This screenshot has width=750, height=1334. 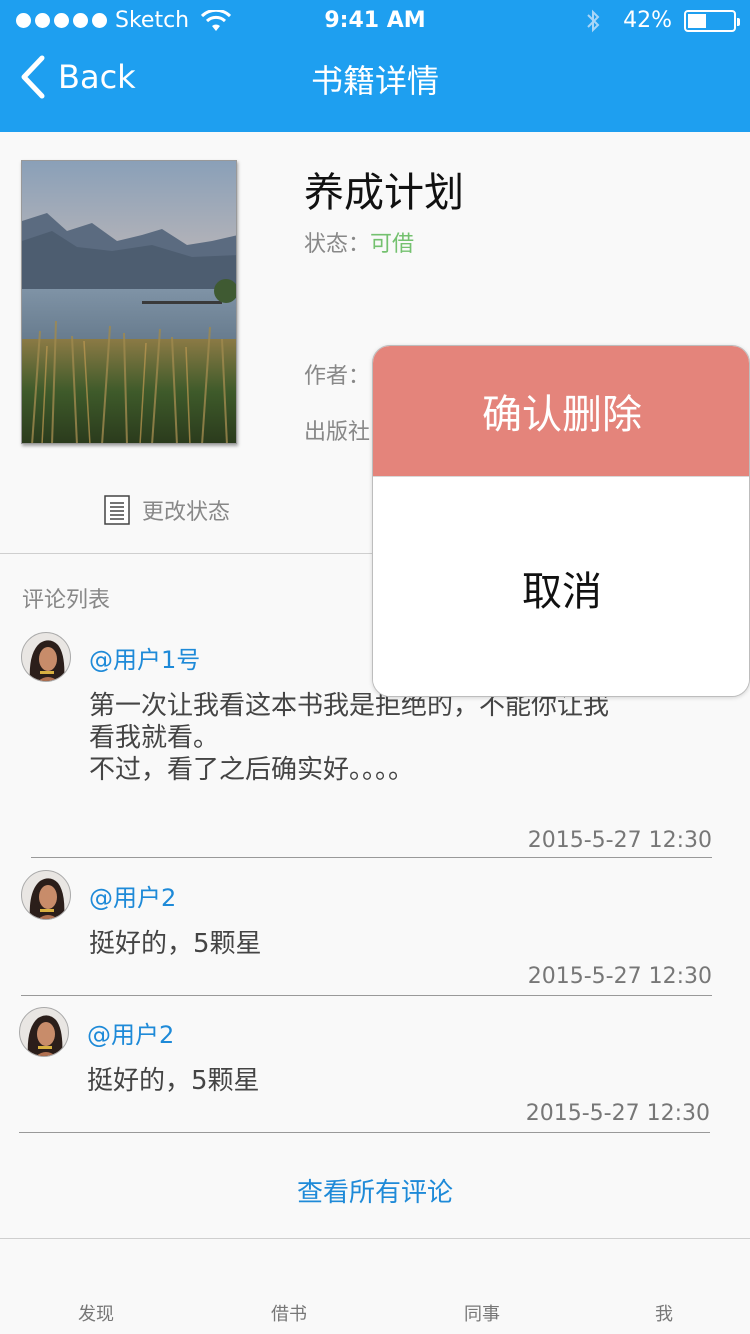 I want to click on landscape-image, so click(x=129, y=302).